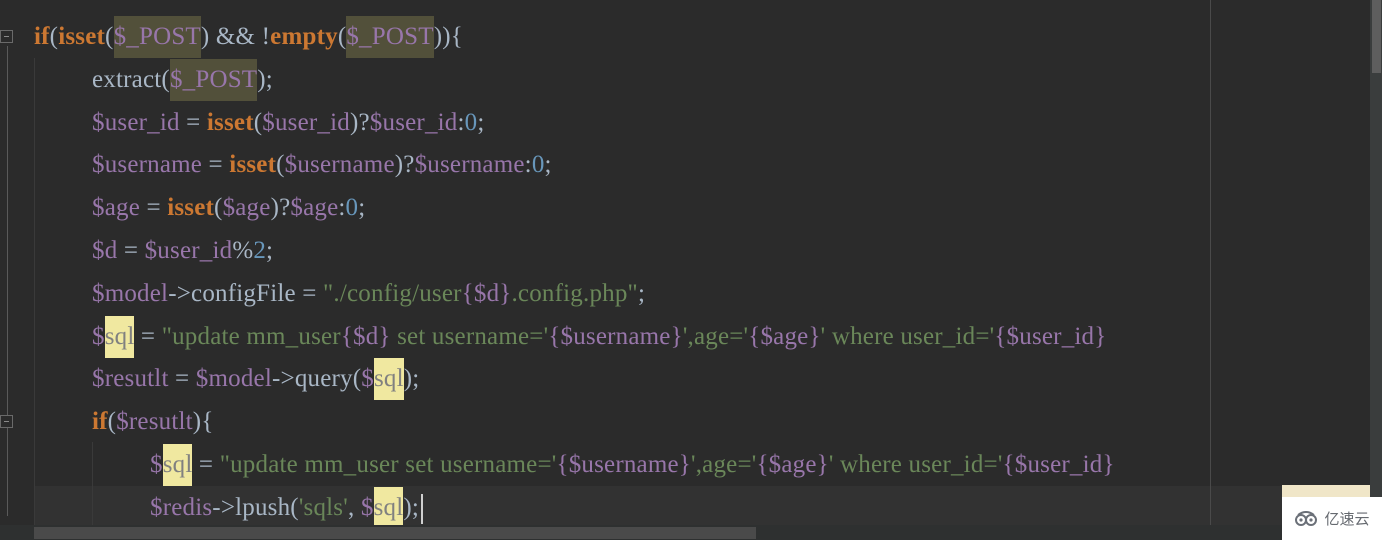 This screenshot has height=540, width=1382. I want to click on code-token: "update mm_user set username=', so click(388, 464).